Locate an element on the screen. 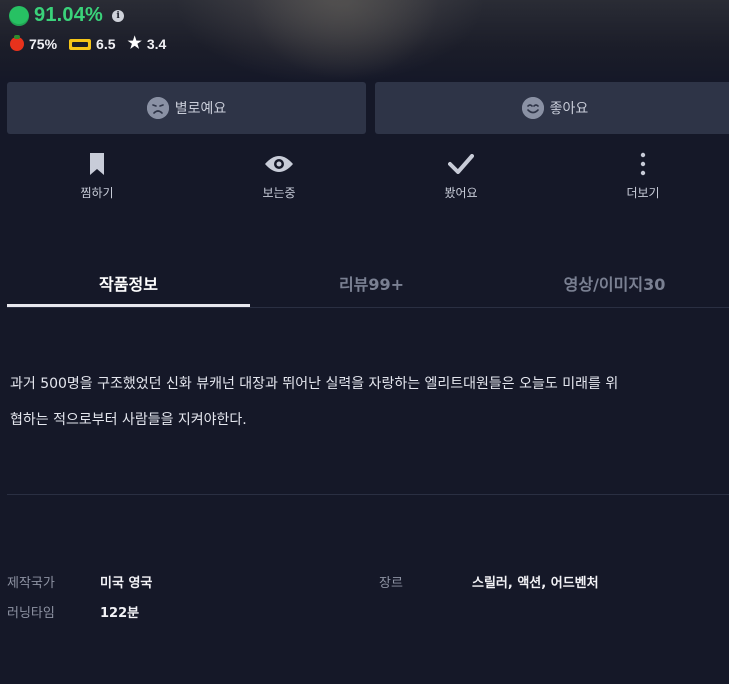  poster-figure is located at coordinates (345, 40).